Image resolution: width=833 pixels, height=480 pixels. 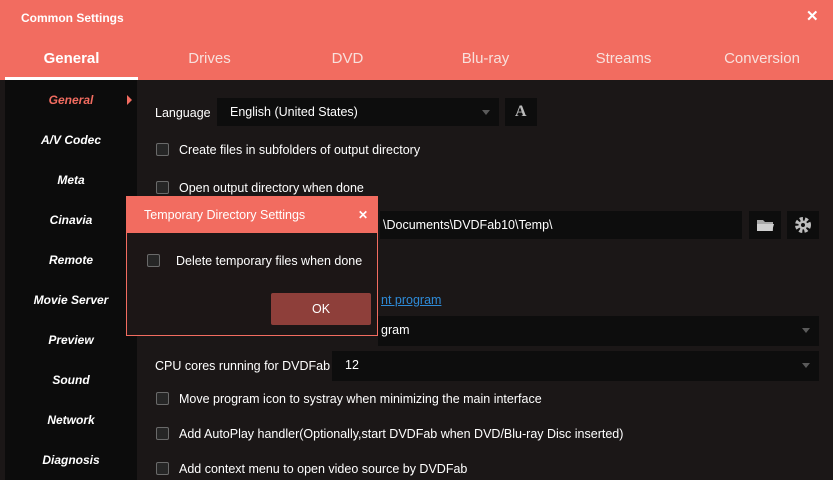 I want to click on temp-directory-field: \Documents\DVDFab10\Temp\, so click(x=561, y=225).